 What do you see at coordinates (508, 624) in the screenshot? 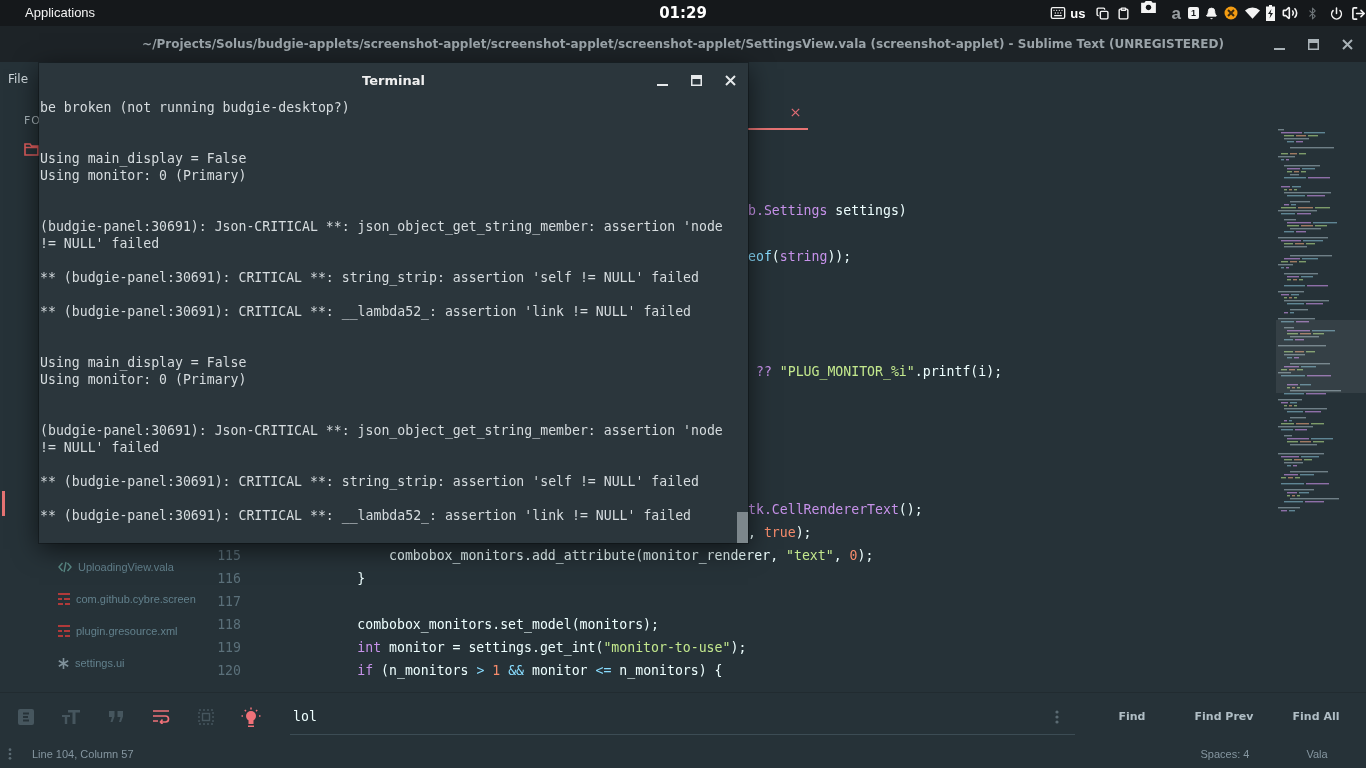
I see `code-line: combobox_monitors.set_model(monitors);` at bounding box center [508, 624].